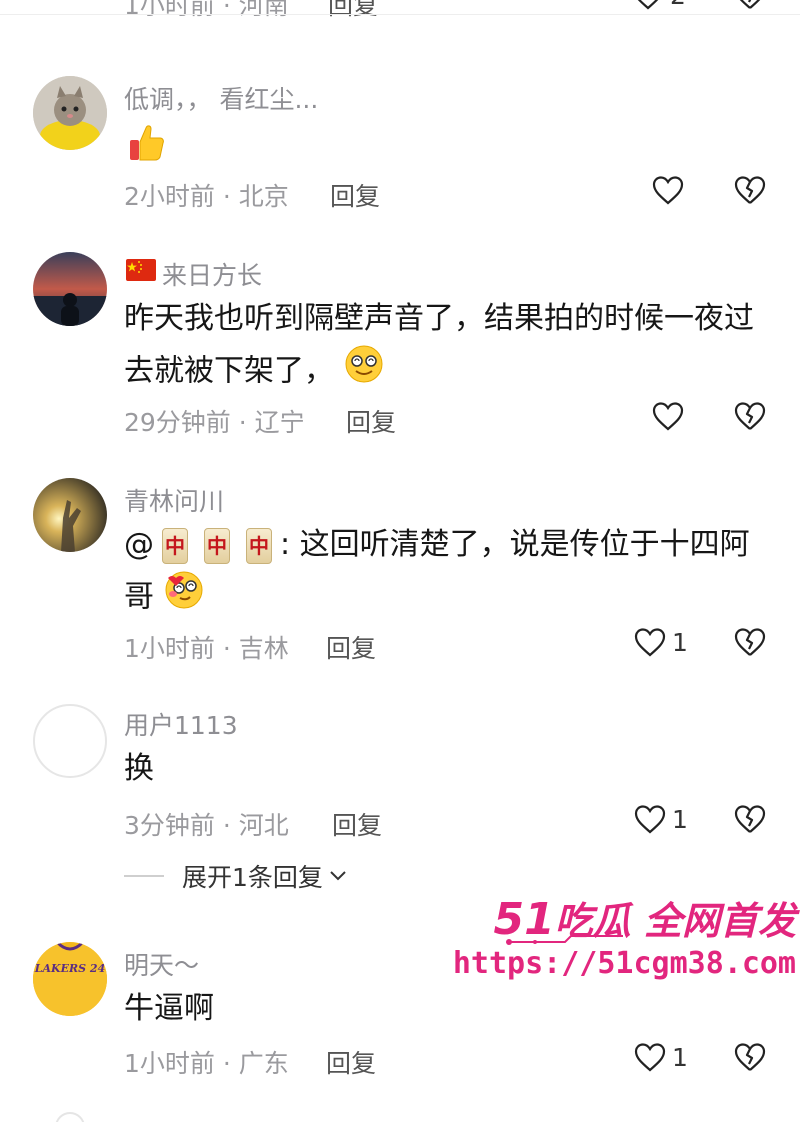 The image size is (800, 1122). Describe the element at coordinates (338, 876) in the screenshot. I see `chevron-down-icon` at that location.